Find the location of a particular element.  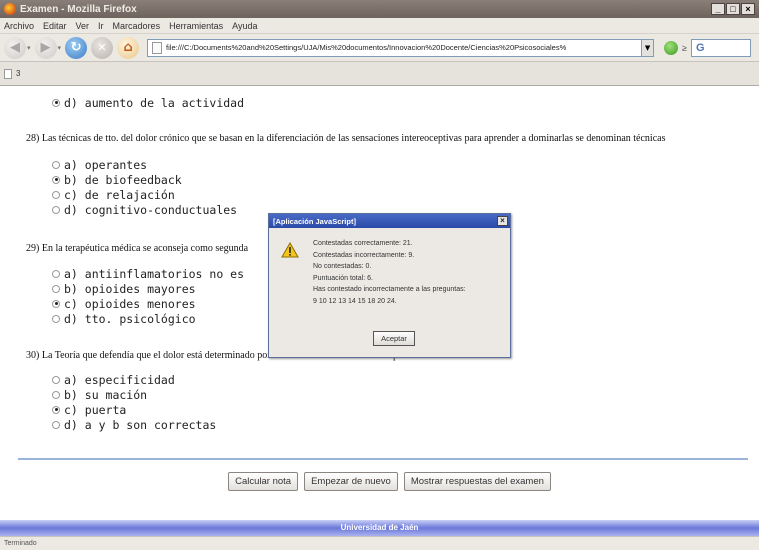

stop-icon: ✕ is located at coordinates (102, 47).